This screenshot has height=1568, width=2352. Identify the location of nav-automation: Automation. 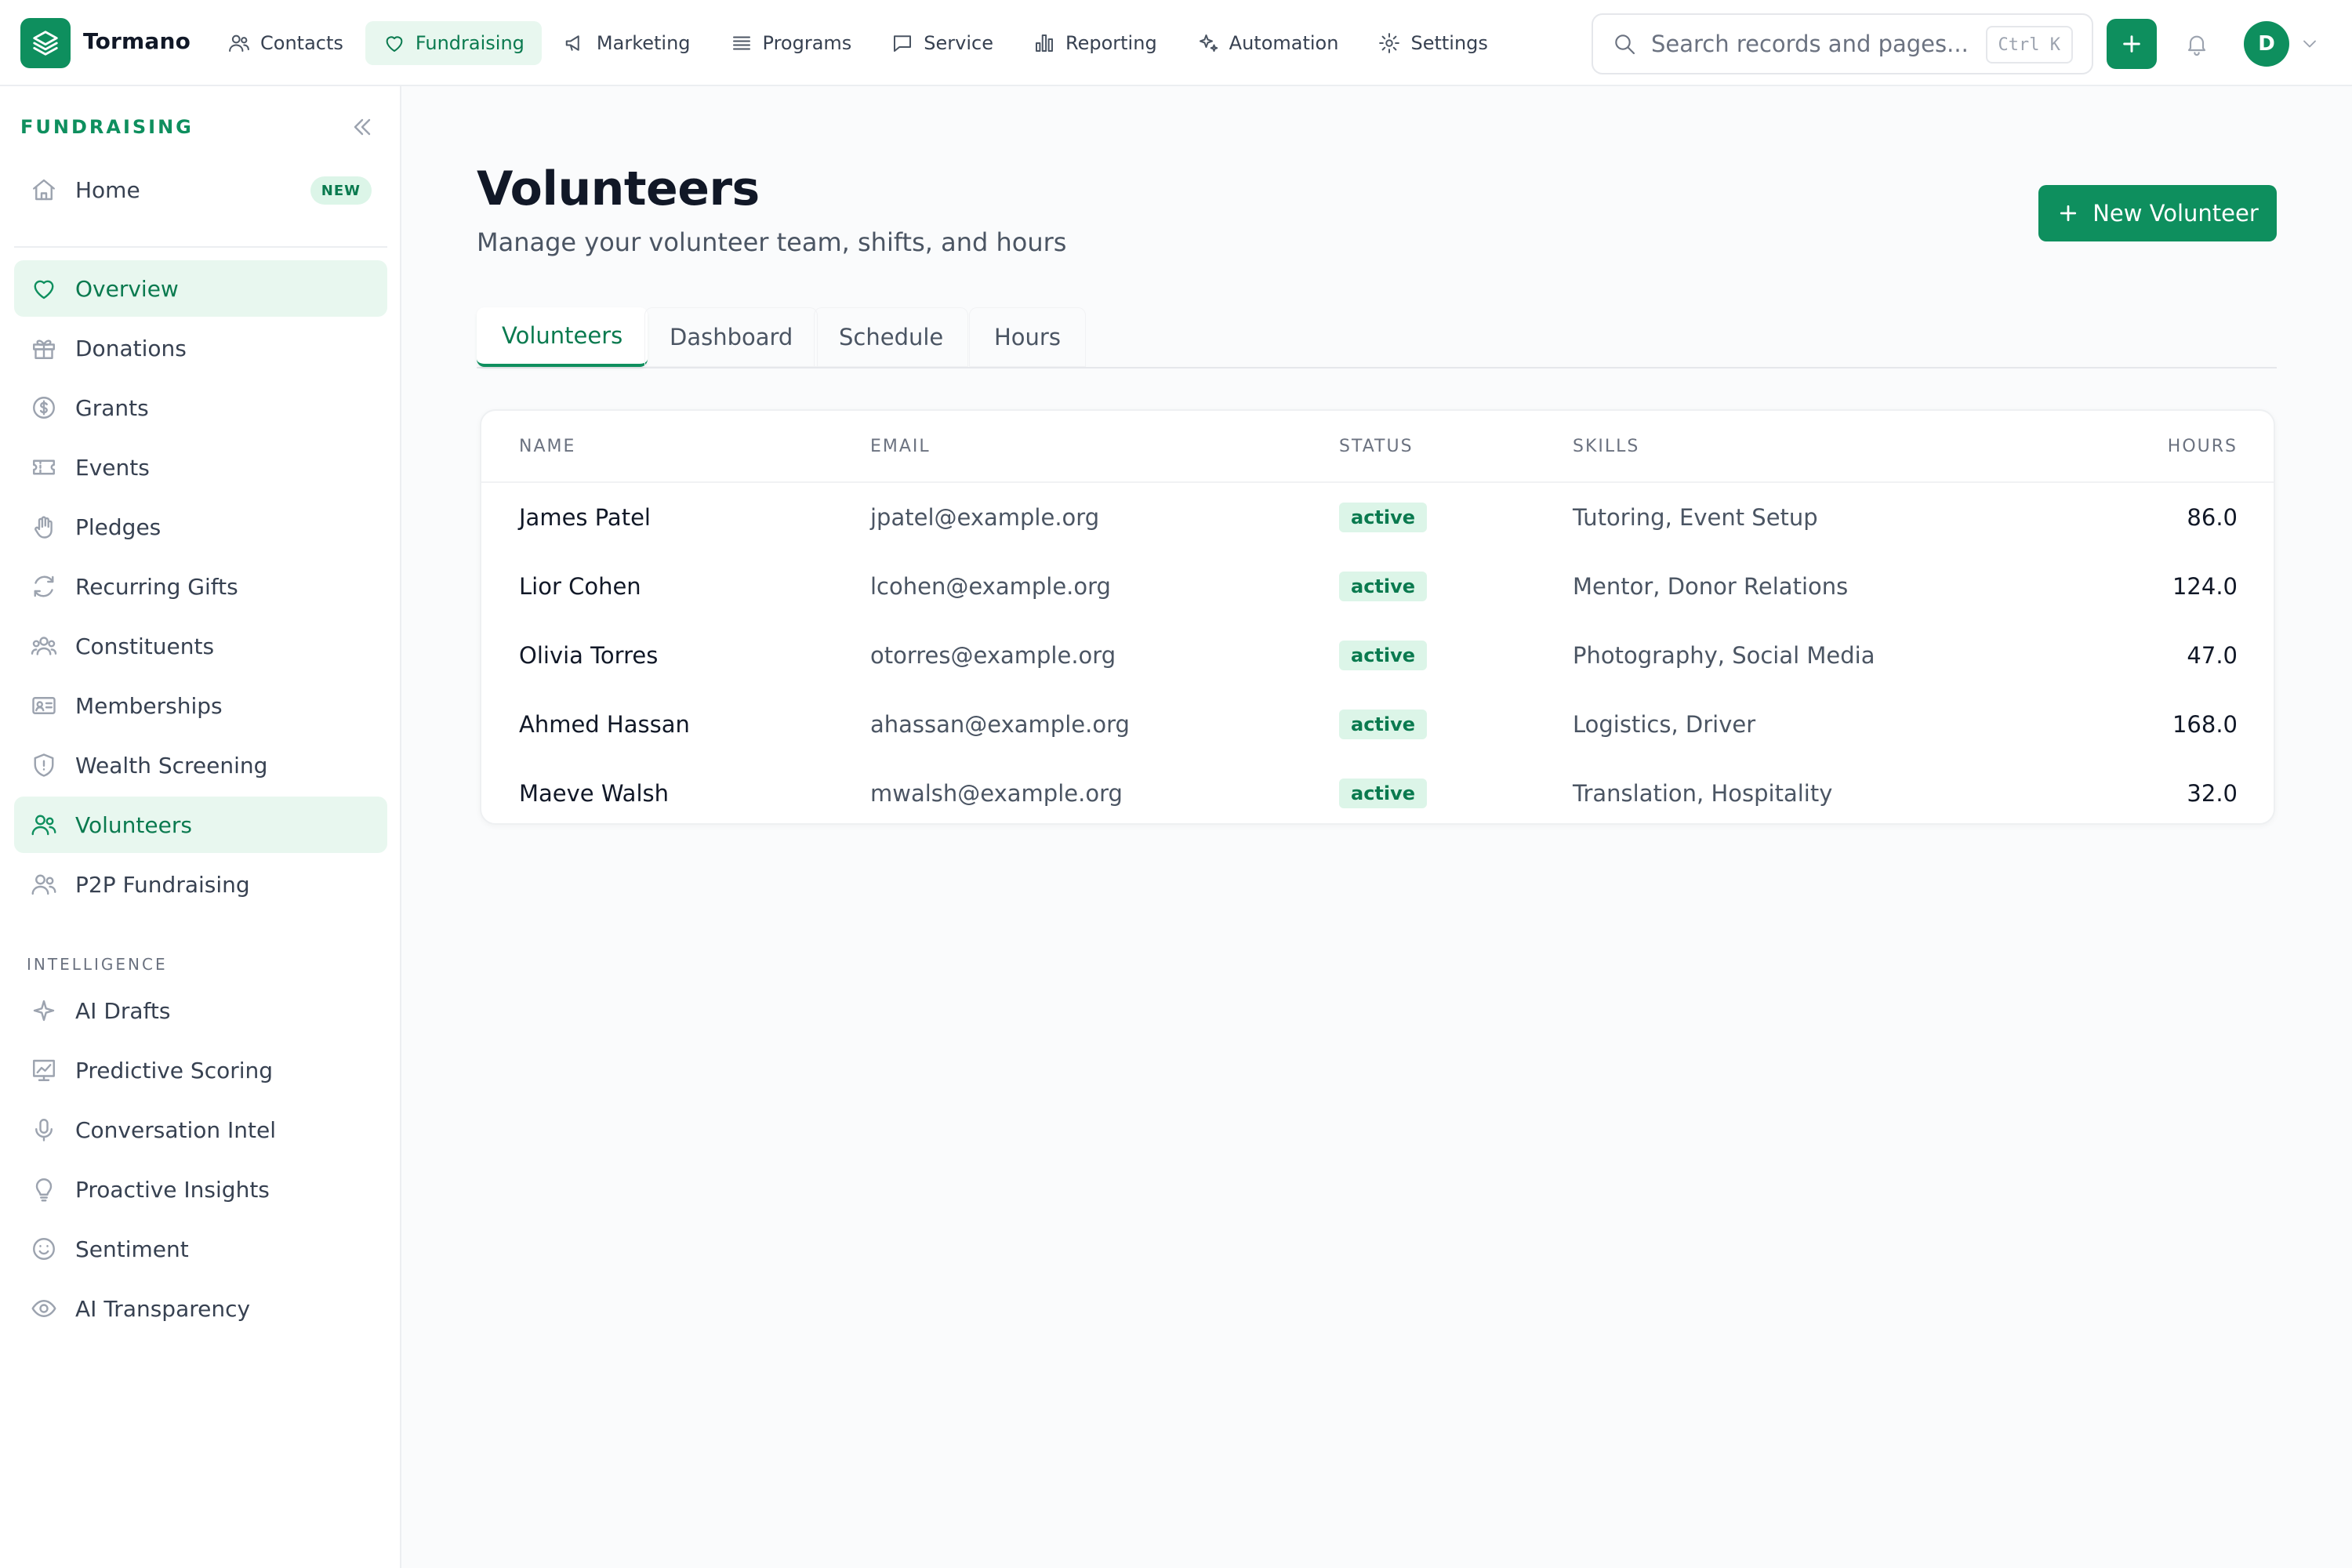
(1267, 43).